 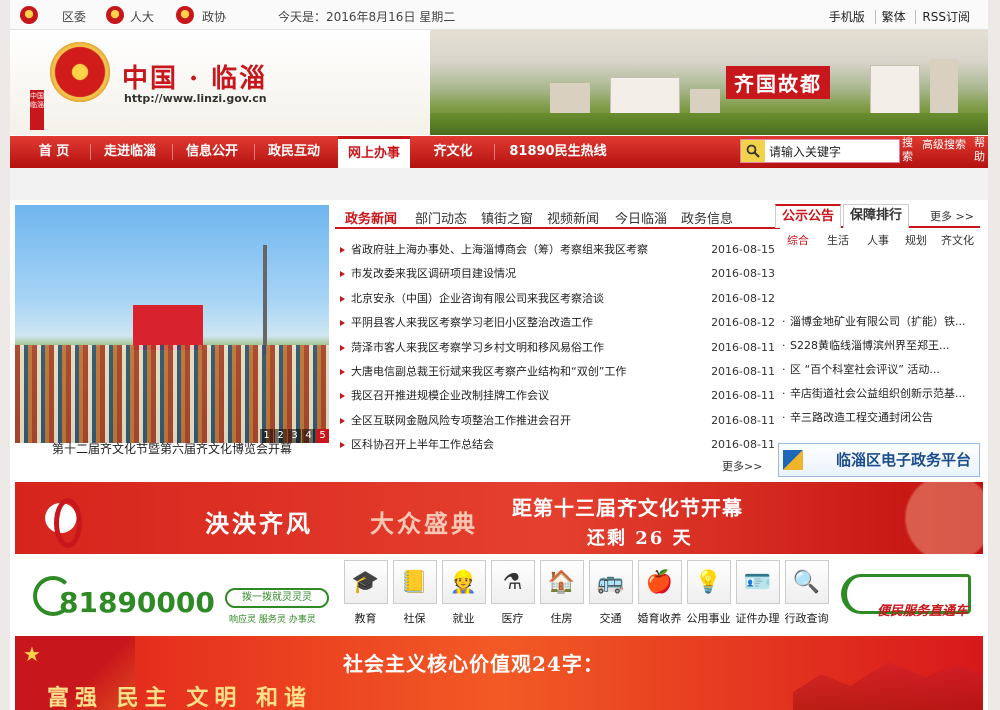 I want to click on news-date: 2016-08-13, so click(x=743, y=274).